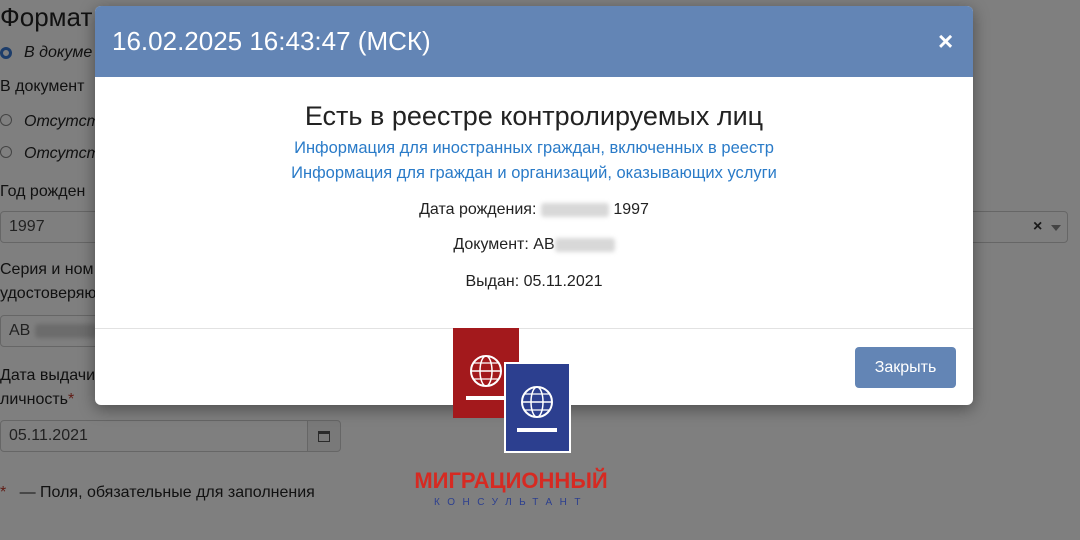 Image resolution: width=1080 pixels, height=540 pixels. What do you see at coordinates (492, 281) in the screenshot?
I see `issued-label: Выдан:` at bounding box center [492, 281].